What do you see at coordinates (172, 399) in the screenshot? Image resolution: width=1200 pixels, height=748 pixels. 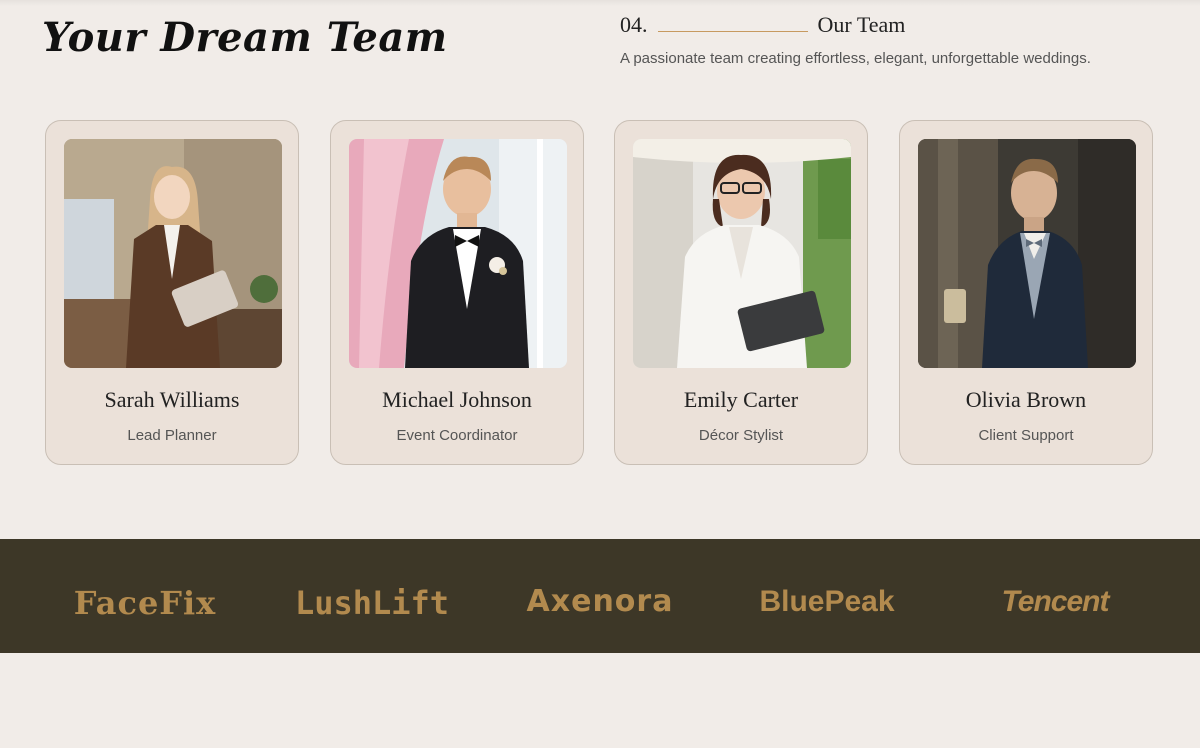 I see `team-member-name: Sarah Williams` at bounding box center [172, 399].